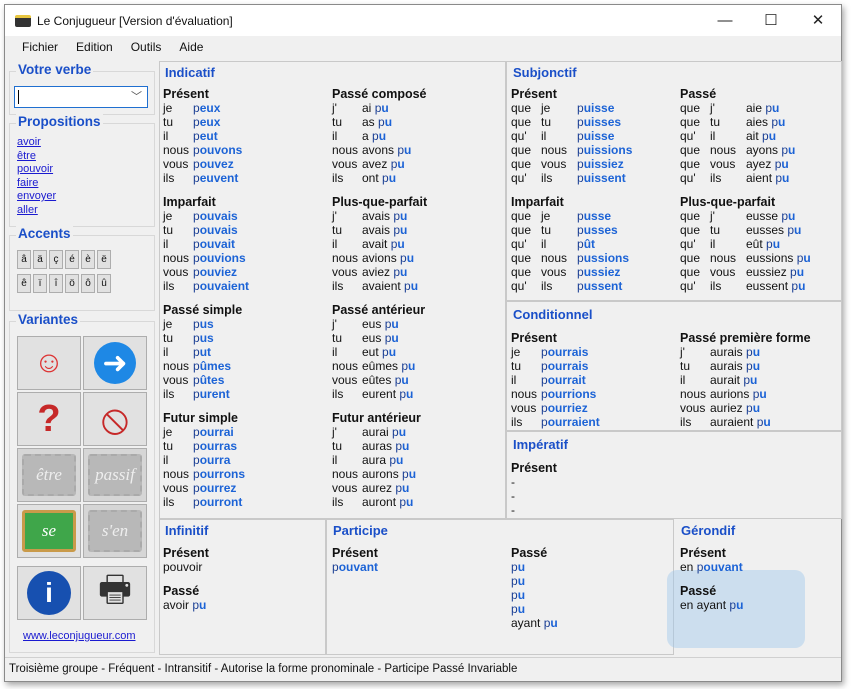  Describe the element at coordinates (168, 122) in the screenshot. I see `pronoun: tu` at that location.